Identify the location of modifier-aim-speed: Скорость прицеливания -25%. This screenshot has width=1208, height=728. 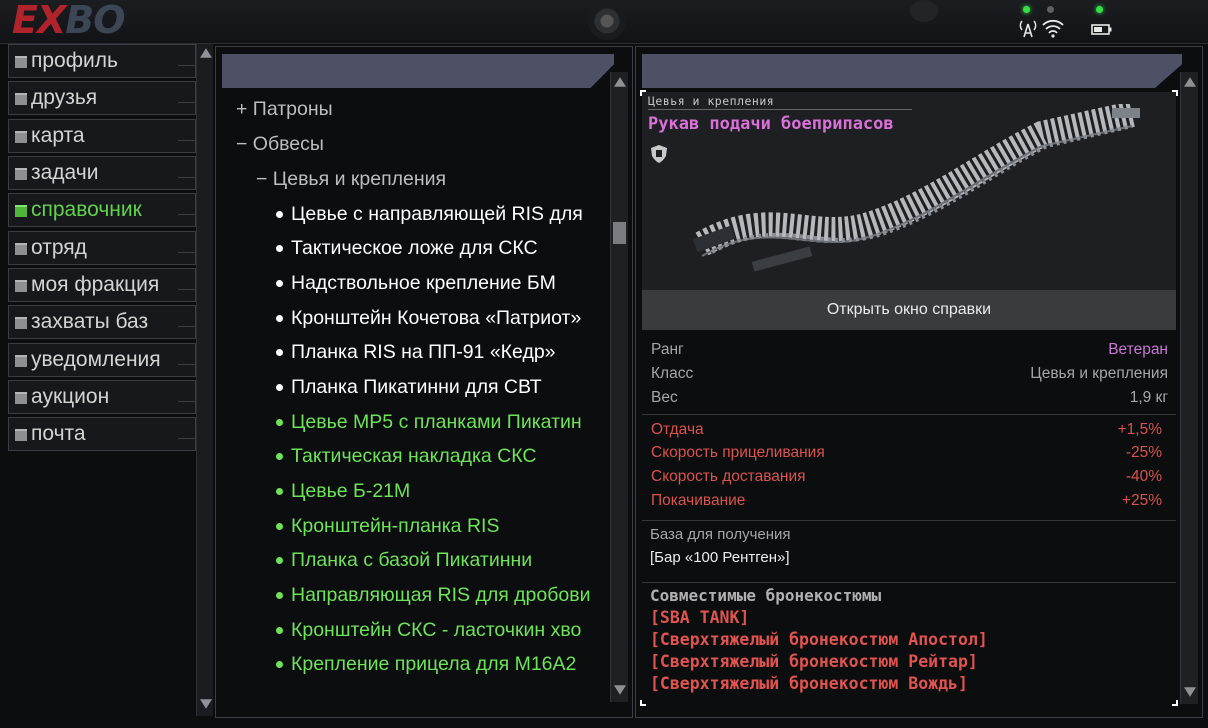
(906, 452).